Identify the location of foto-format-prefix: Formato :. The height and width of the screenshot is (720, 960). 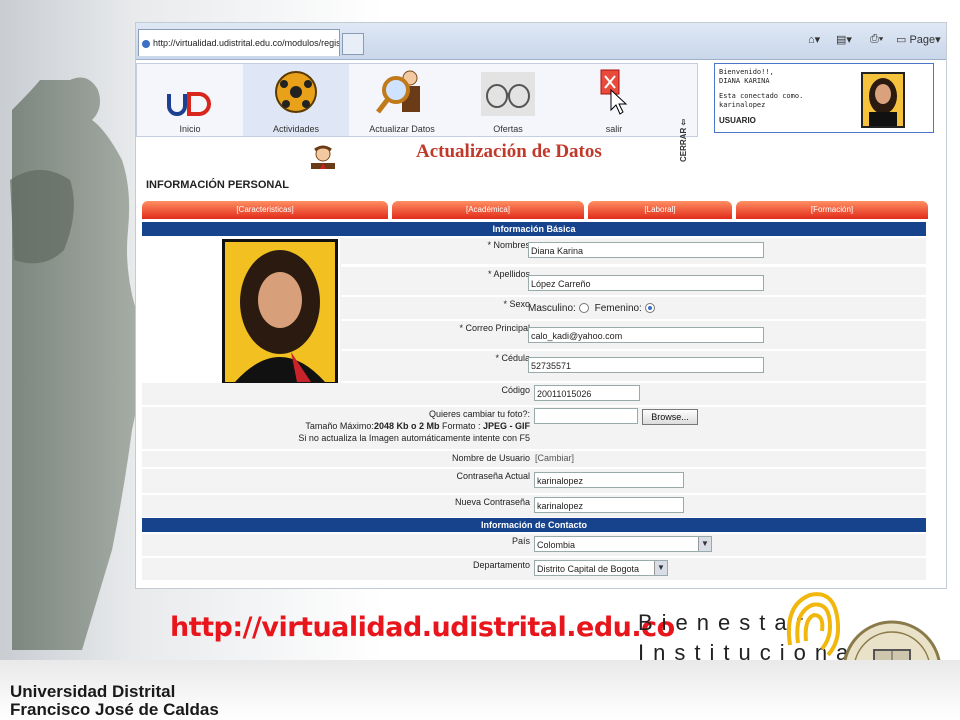
(461, 426).